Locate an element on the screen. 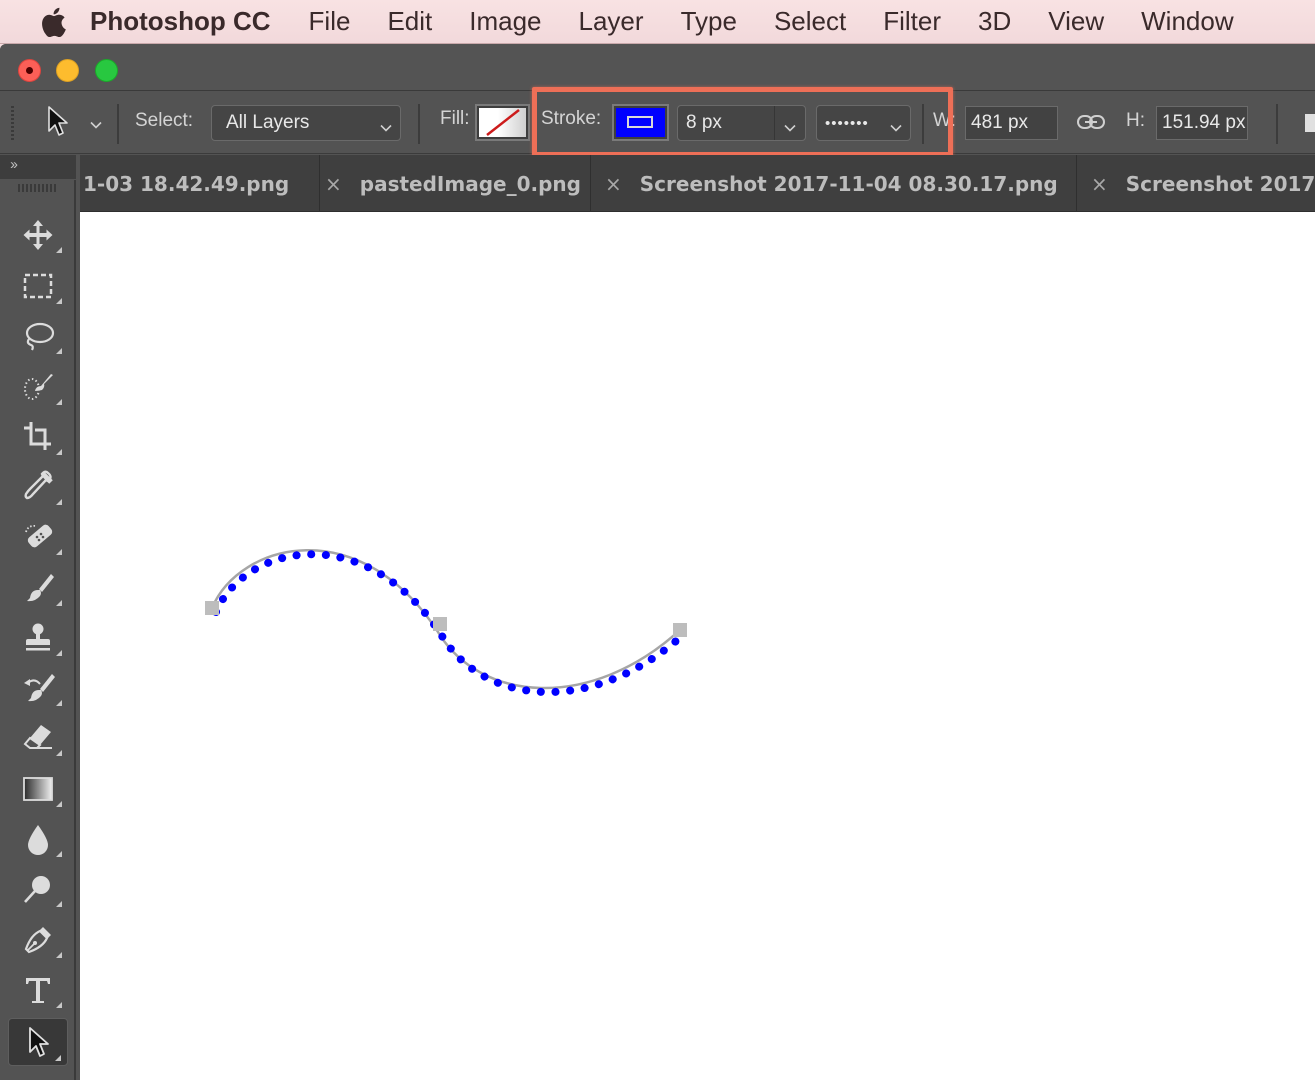  quick-selection-icon is located at coordinates (38, 387).